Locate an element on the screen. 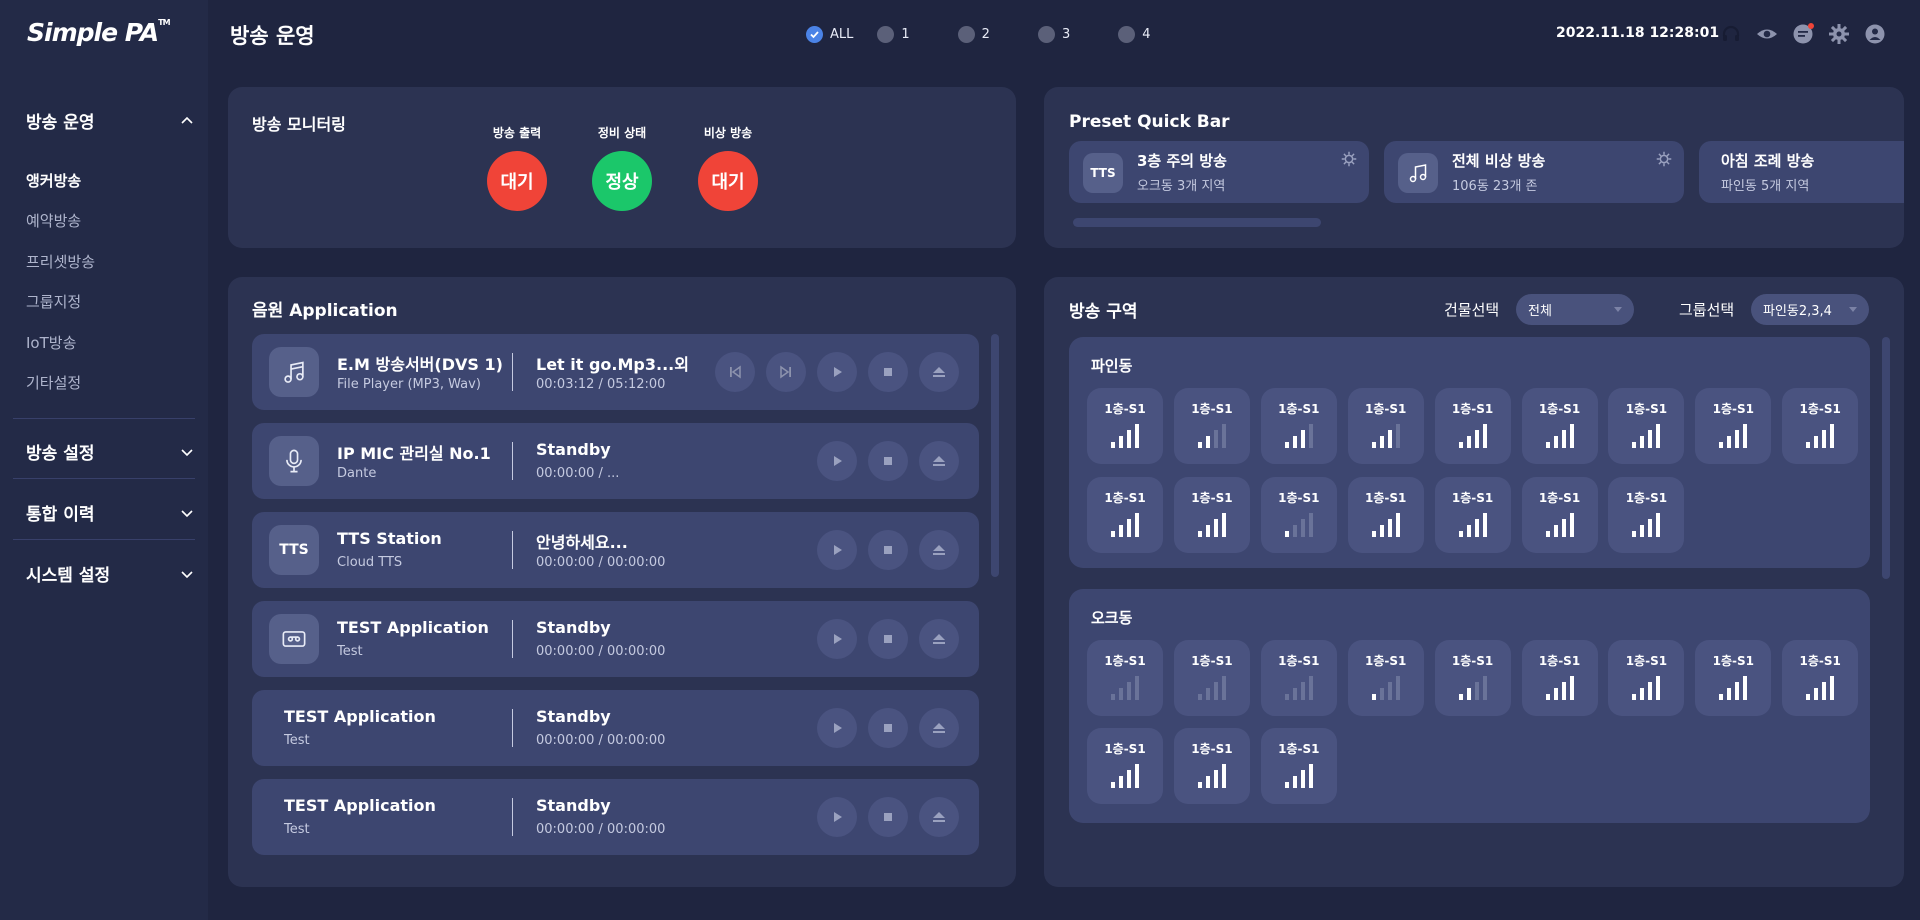 This screenshot has height=920, width=1920. filter-2: 2 is located at coordinates (973, 34).